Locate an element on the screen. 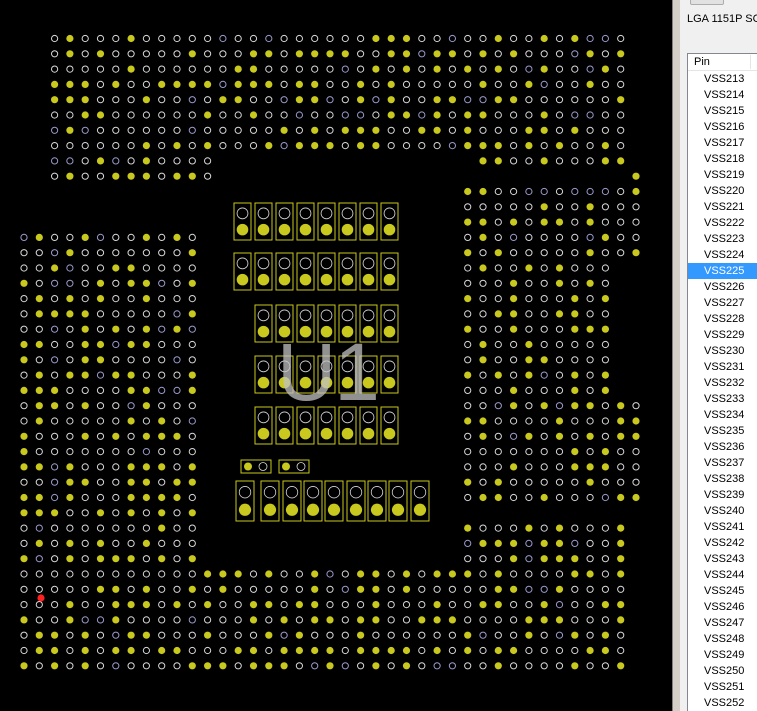 This screenshot has height=711, width=757. pin-list-item: VSS238 is located at coordinates (722, 479).